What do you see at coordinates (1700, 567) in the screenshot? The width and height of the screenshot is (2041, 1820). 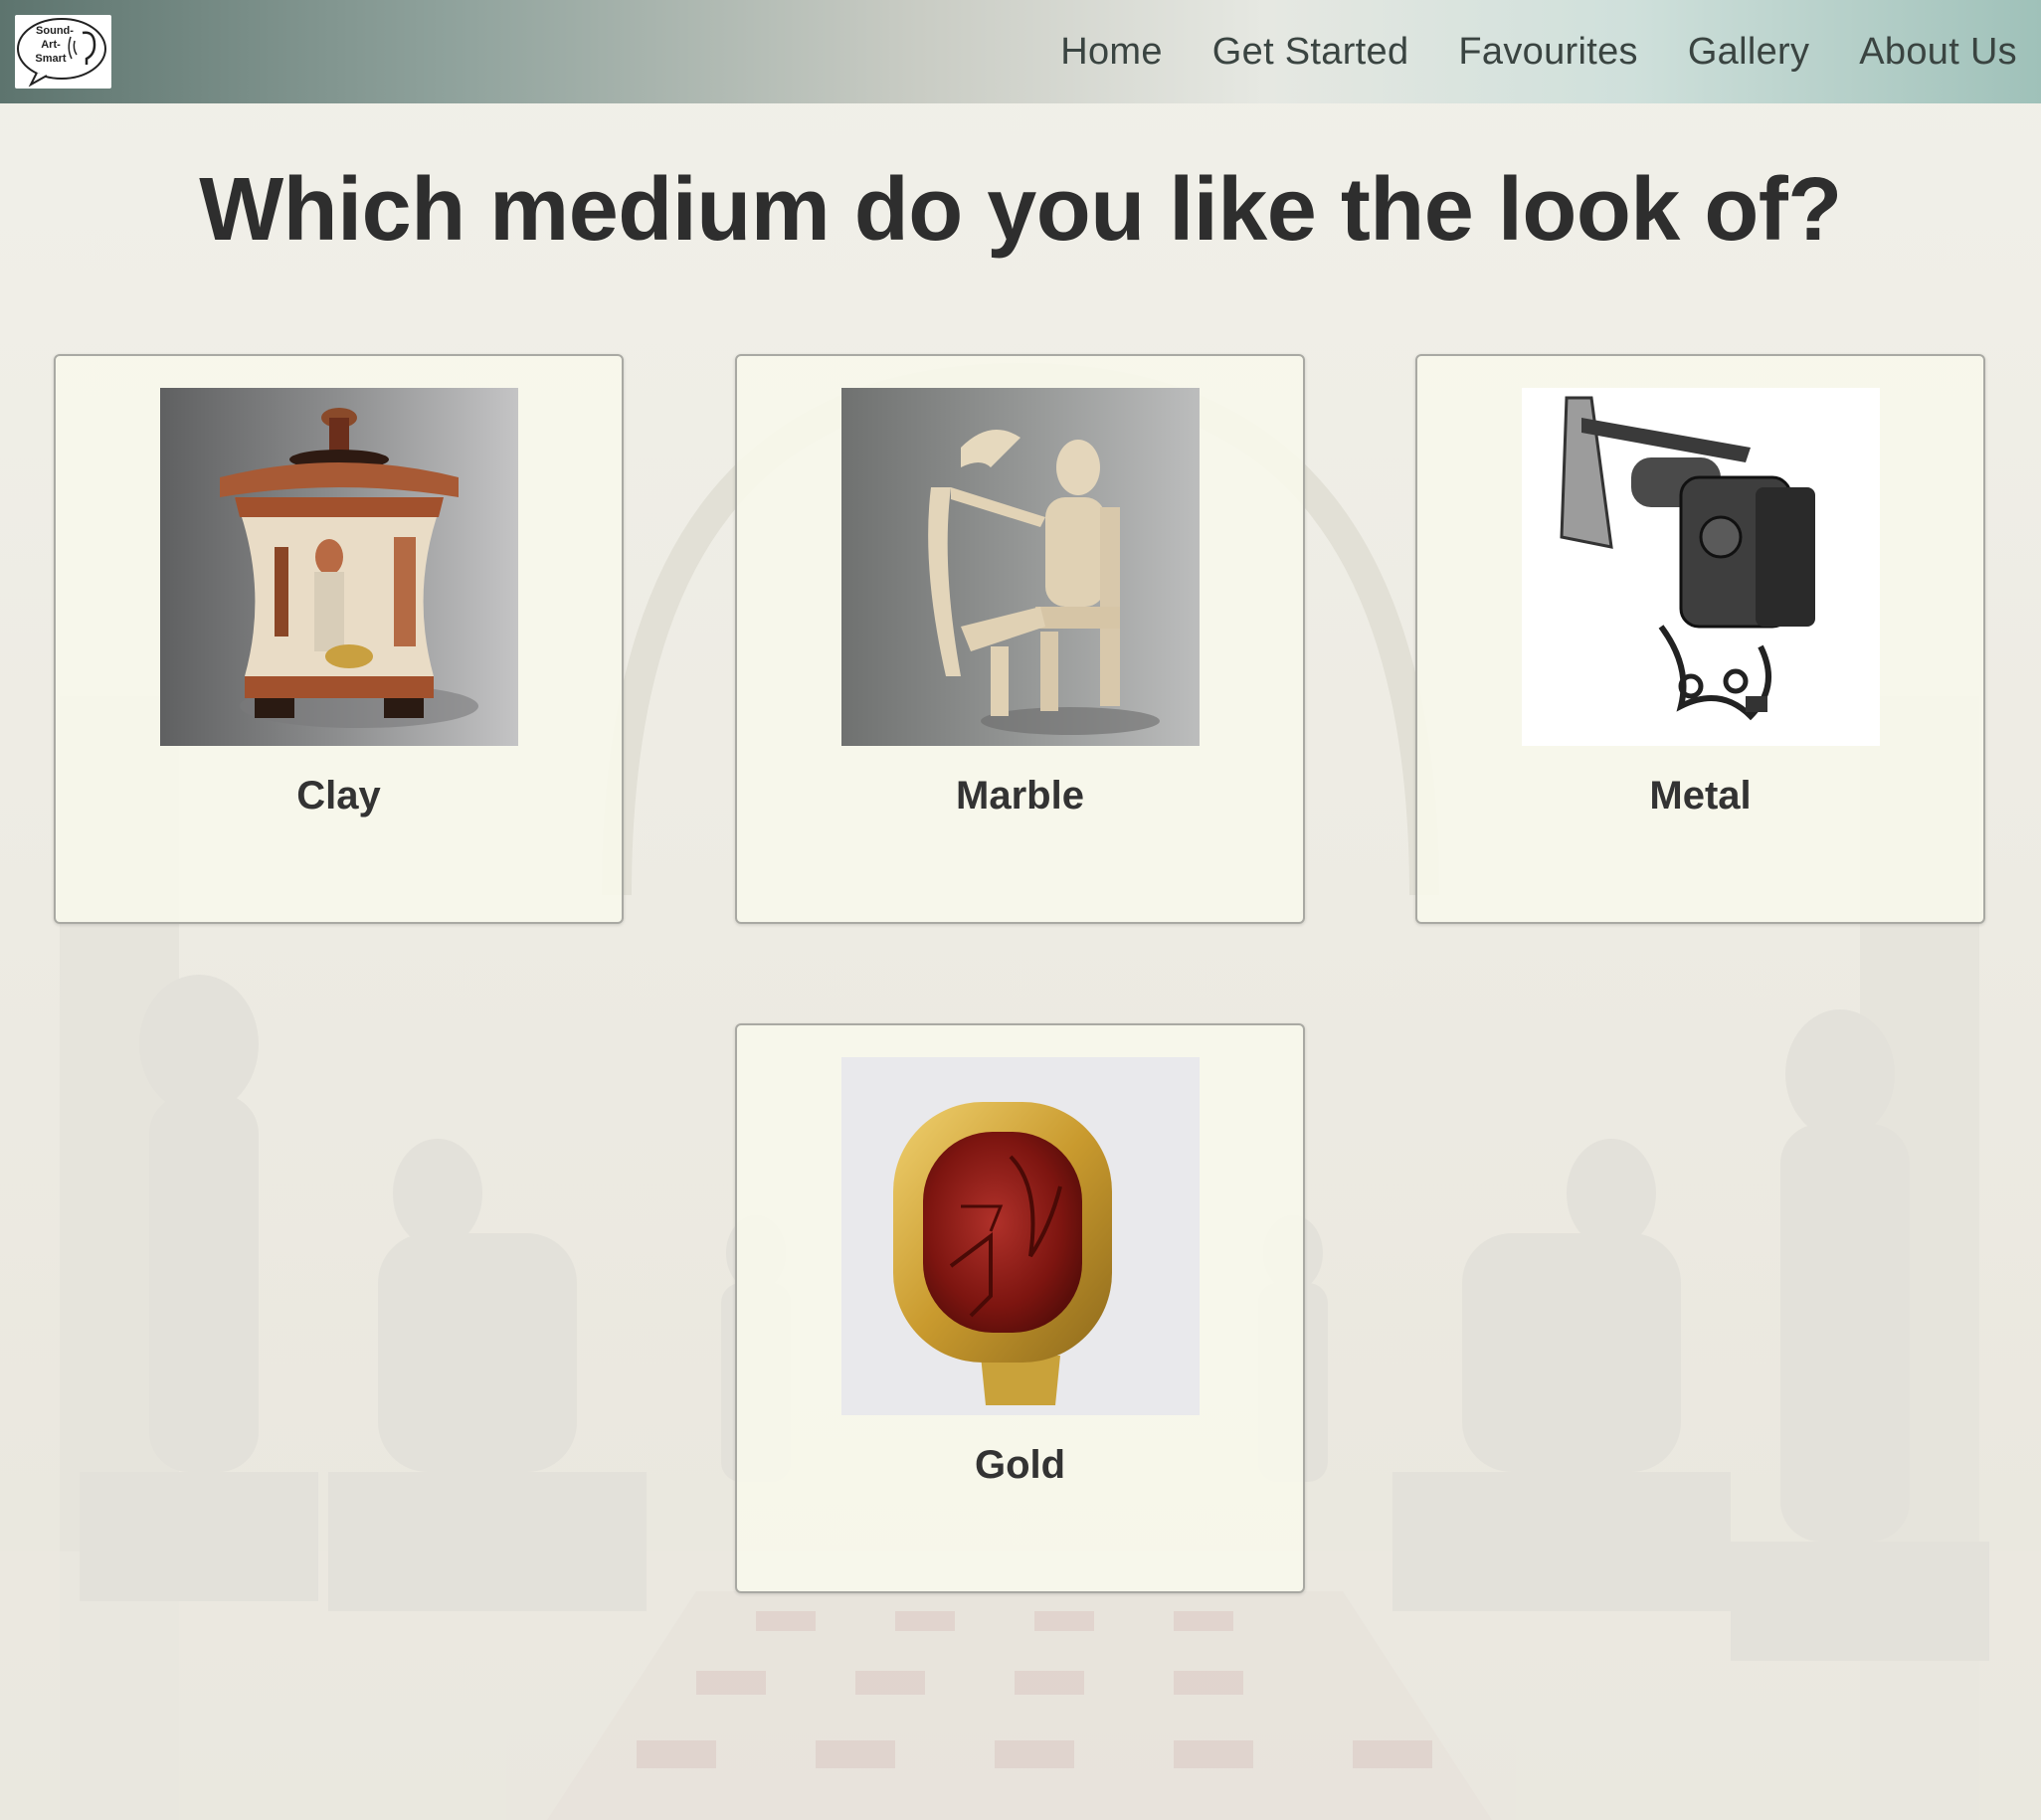 I see `metal-sculpture-image` at bounding box center [1700, 567].